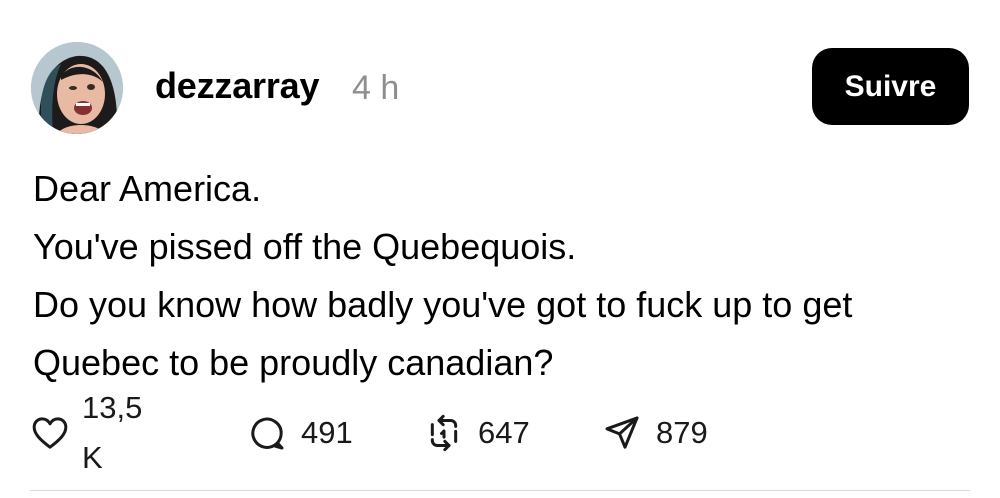 This screenshot has width=1000, height=498. I want to click on reply-count: 491, so click(327, 432).